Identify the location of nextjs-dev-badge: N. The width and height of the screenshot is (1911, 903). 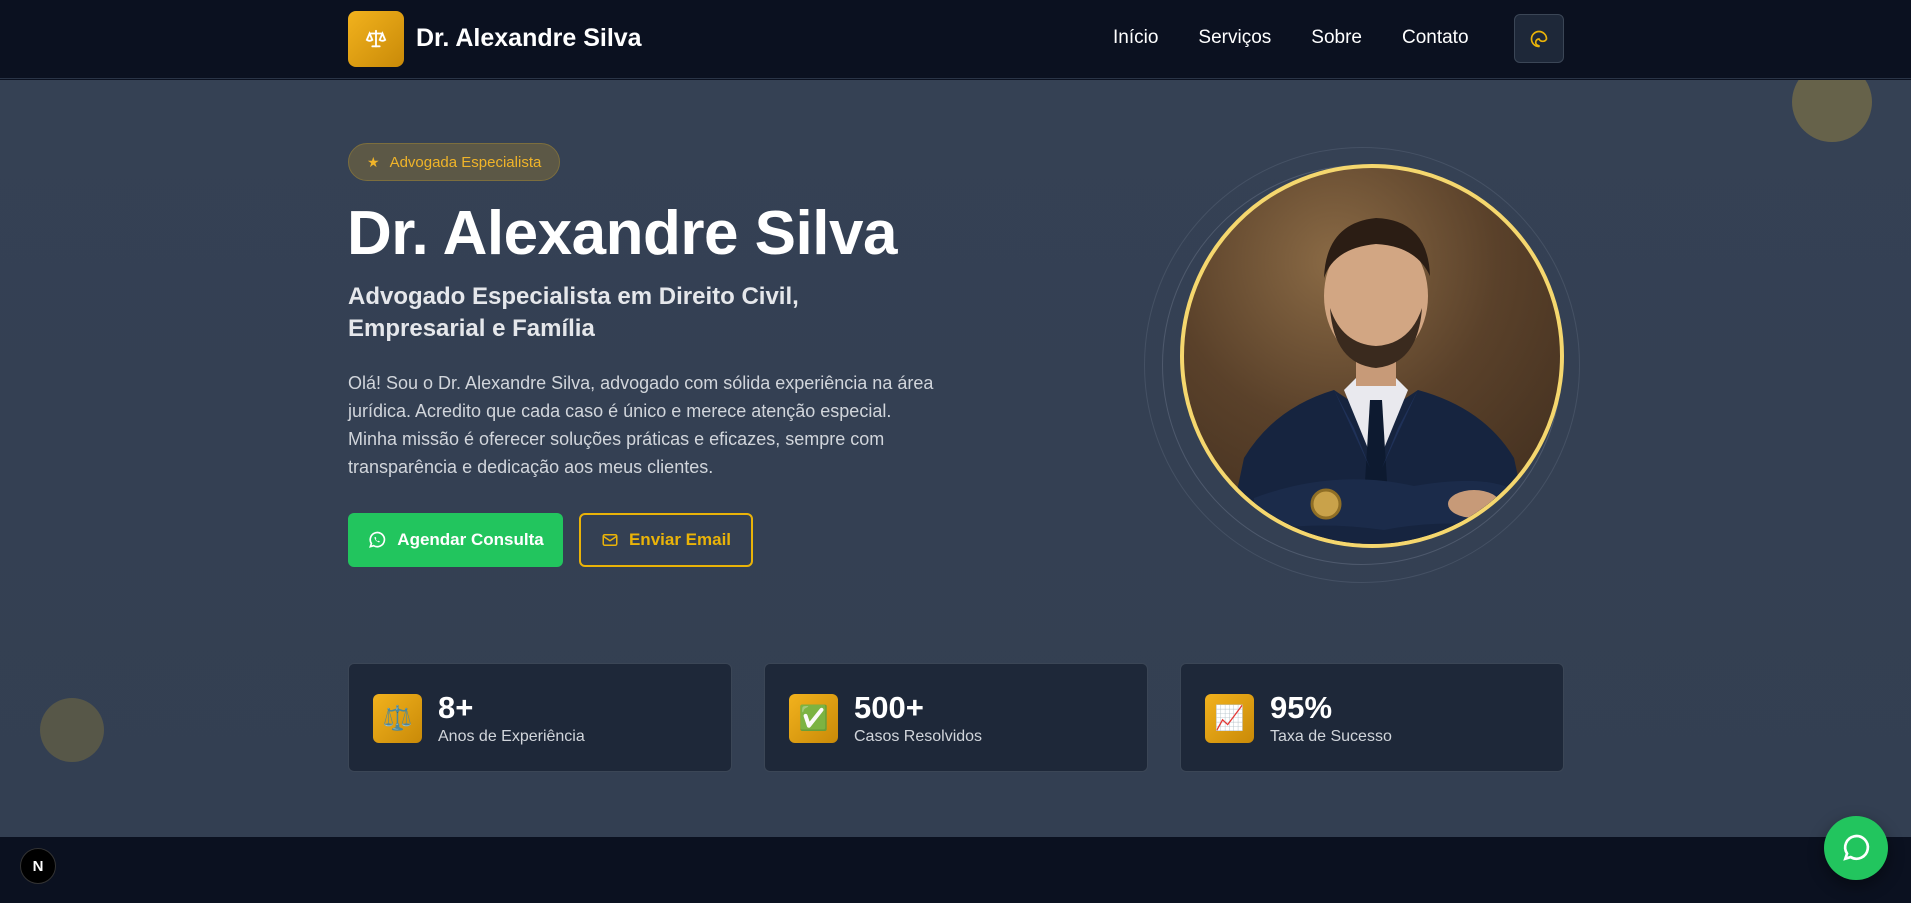
(38, 866).